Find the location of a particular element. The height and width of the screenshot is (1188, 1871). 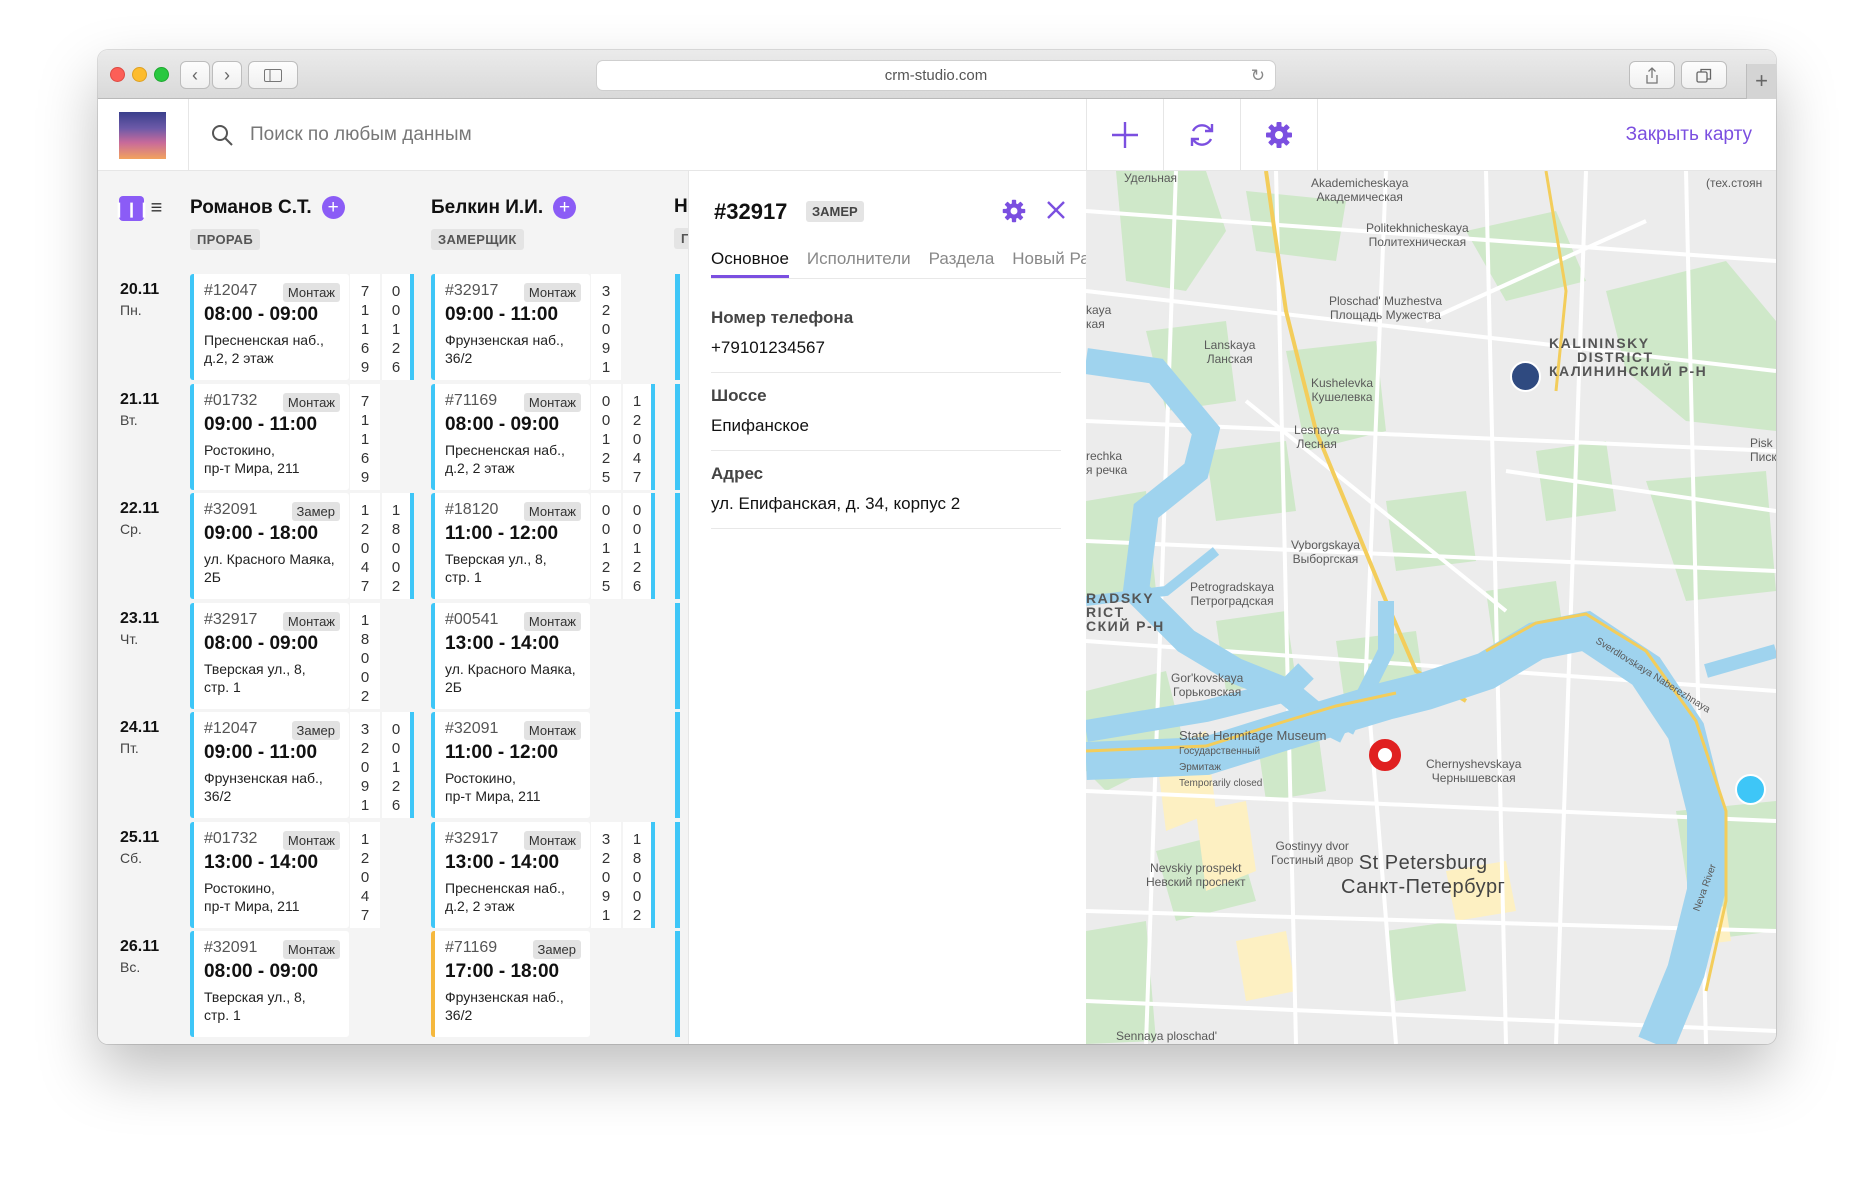

back-button: ‹ is located at coordinates (195, 75).